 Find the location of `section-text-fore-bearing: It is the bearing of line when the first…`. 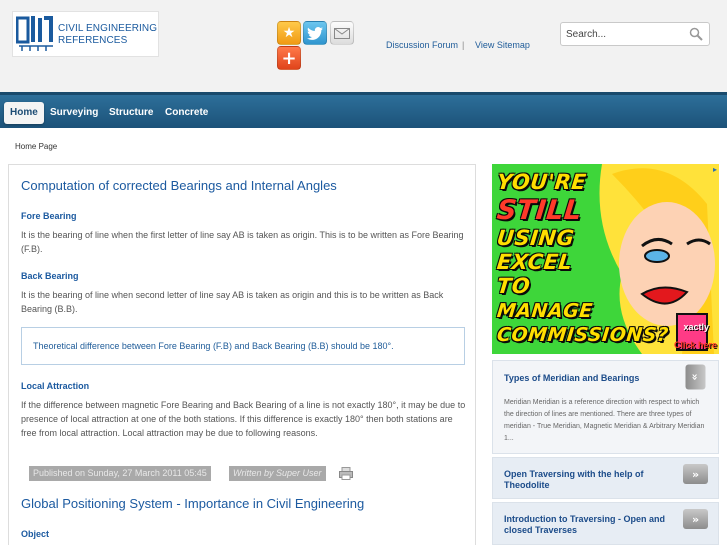

section-text-fore-bearing: It is the bearing of line when the first… is located at coordinates (242, 242).